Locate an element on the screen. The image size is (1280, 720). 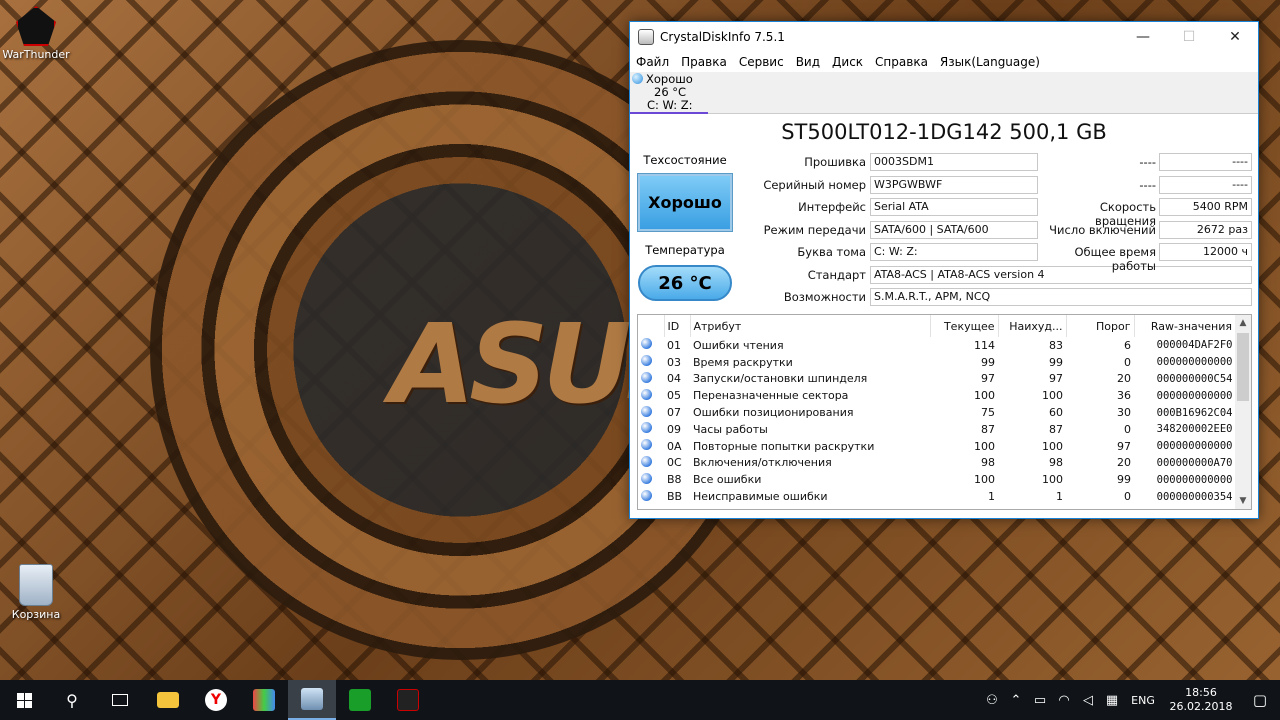
attr-worst: 100 is located at coordinates (1052, 446).